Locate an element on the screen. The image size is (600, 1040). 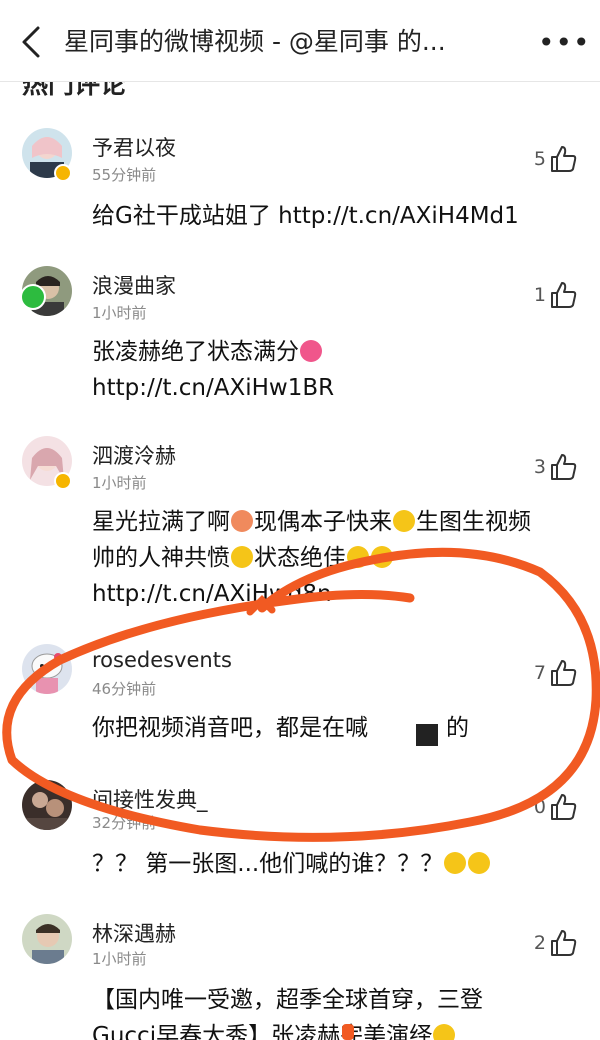
username: rosedesvents is located at coordinates (162, 660).